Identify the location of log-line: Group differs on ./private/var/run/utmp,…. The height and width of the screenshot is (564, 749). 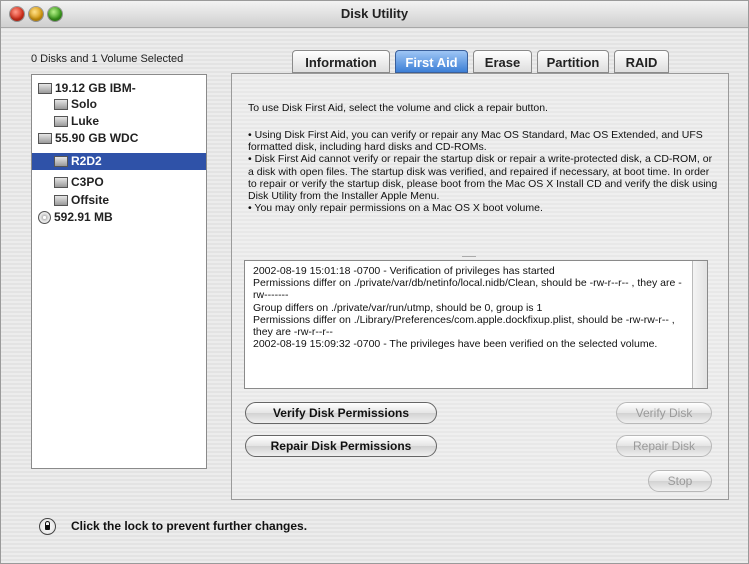
(398, 307).